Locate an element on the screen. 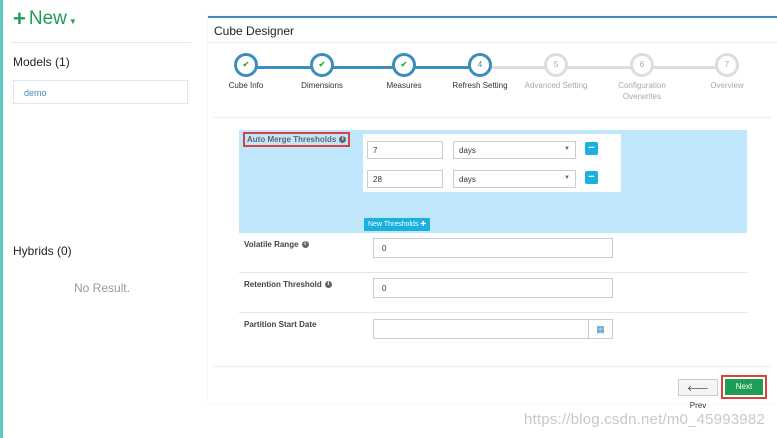  retention-threshold-input: 0 is located at coordinates (493, 288).